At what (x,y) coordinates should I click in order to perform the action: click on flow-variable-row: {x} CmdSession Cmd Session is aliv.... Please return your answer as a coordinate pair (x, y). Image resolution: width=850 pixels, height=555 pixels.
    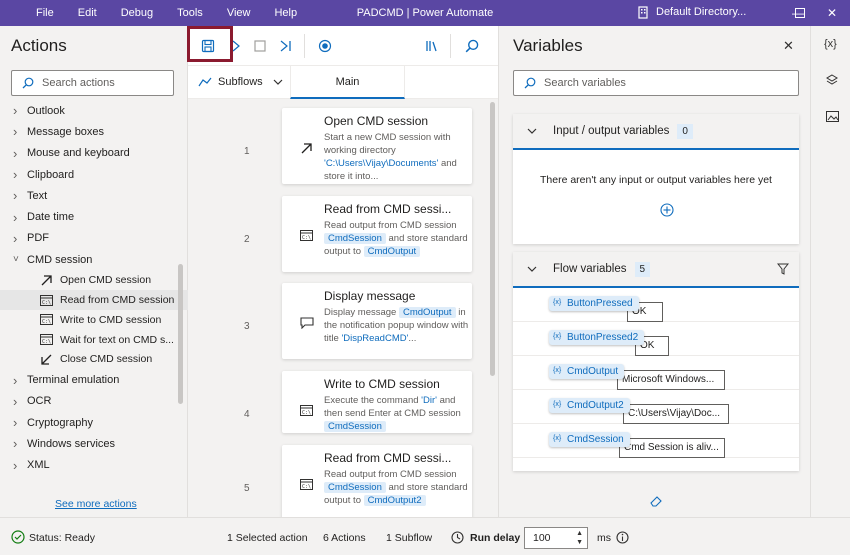
    Looking at the image, I should click on (656, 441).